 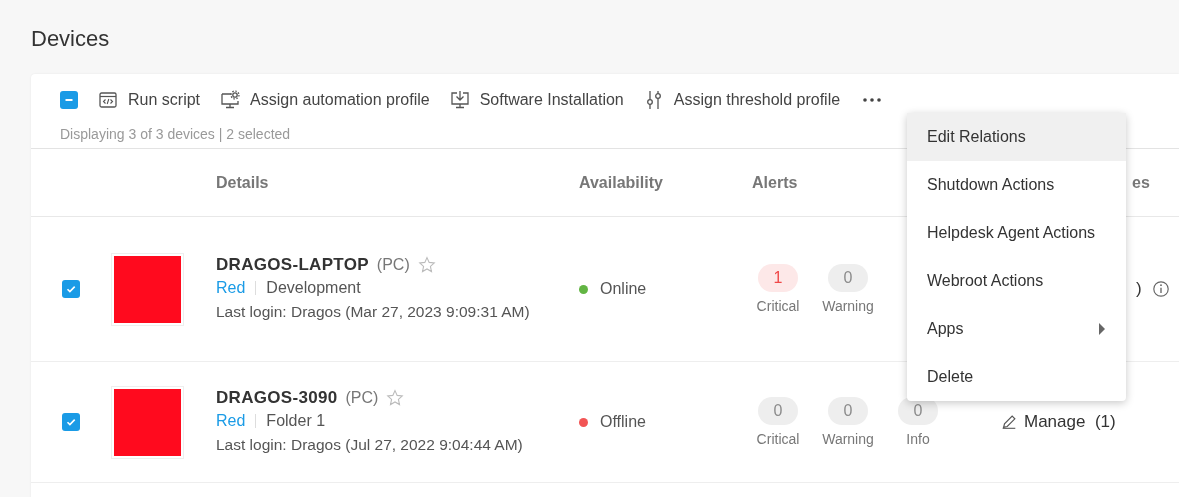 What do you see at coordinates (1009, 422) in the screenshot?
I see `pencil-icon` at bounding box center [1009, 422].